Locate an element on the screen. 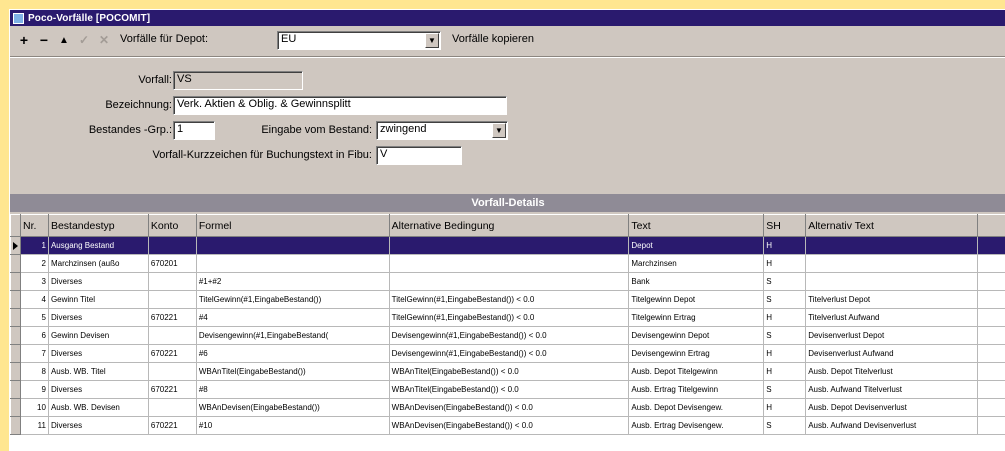  table-cell: Gewinn Devisen is located at coordinates (98, 336).